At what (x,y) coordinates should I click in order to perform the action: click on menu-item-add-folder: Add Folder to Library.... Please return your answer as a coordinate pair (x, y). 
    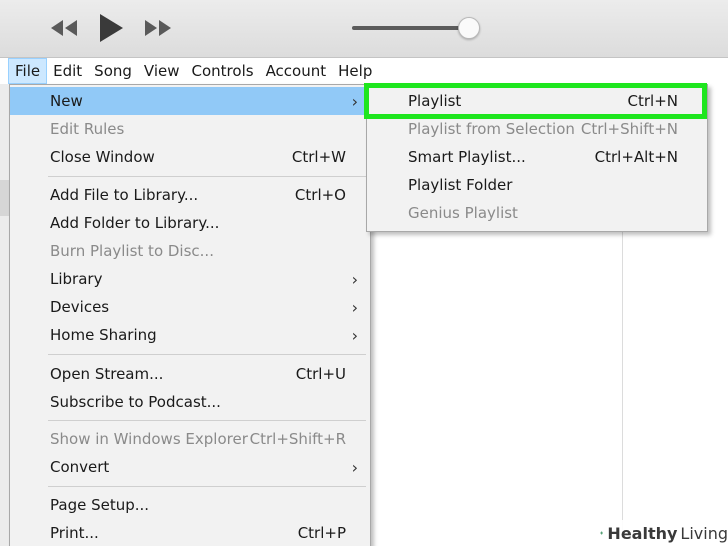
    Looking at the image, I should click on (190, 223).